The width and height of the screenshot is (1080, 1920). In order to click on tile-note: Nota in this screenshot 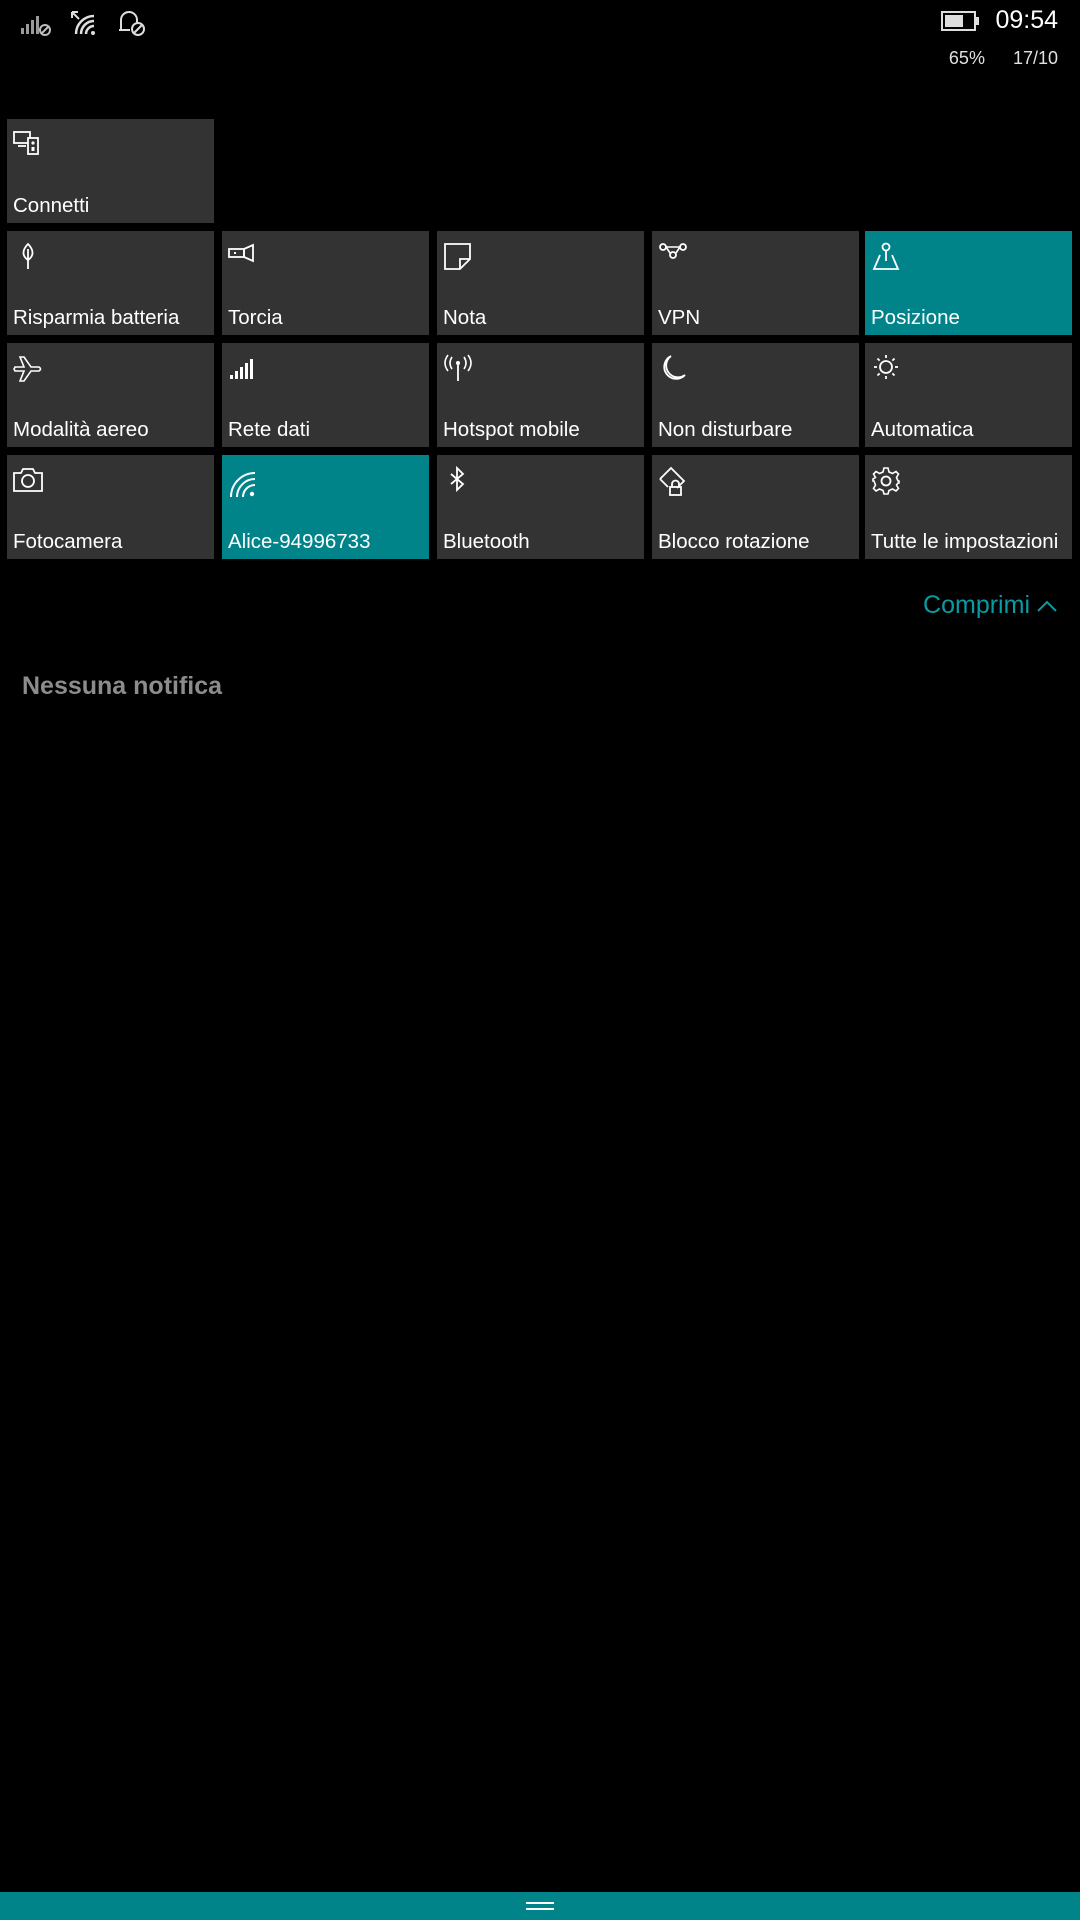, I will do `click(540, 283)`.